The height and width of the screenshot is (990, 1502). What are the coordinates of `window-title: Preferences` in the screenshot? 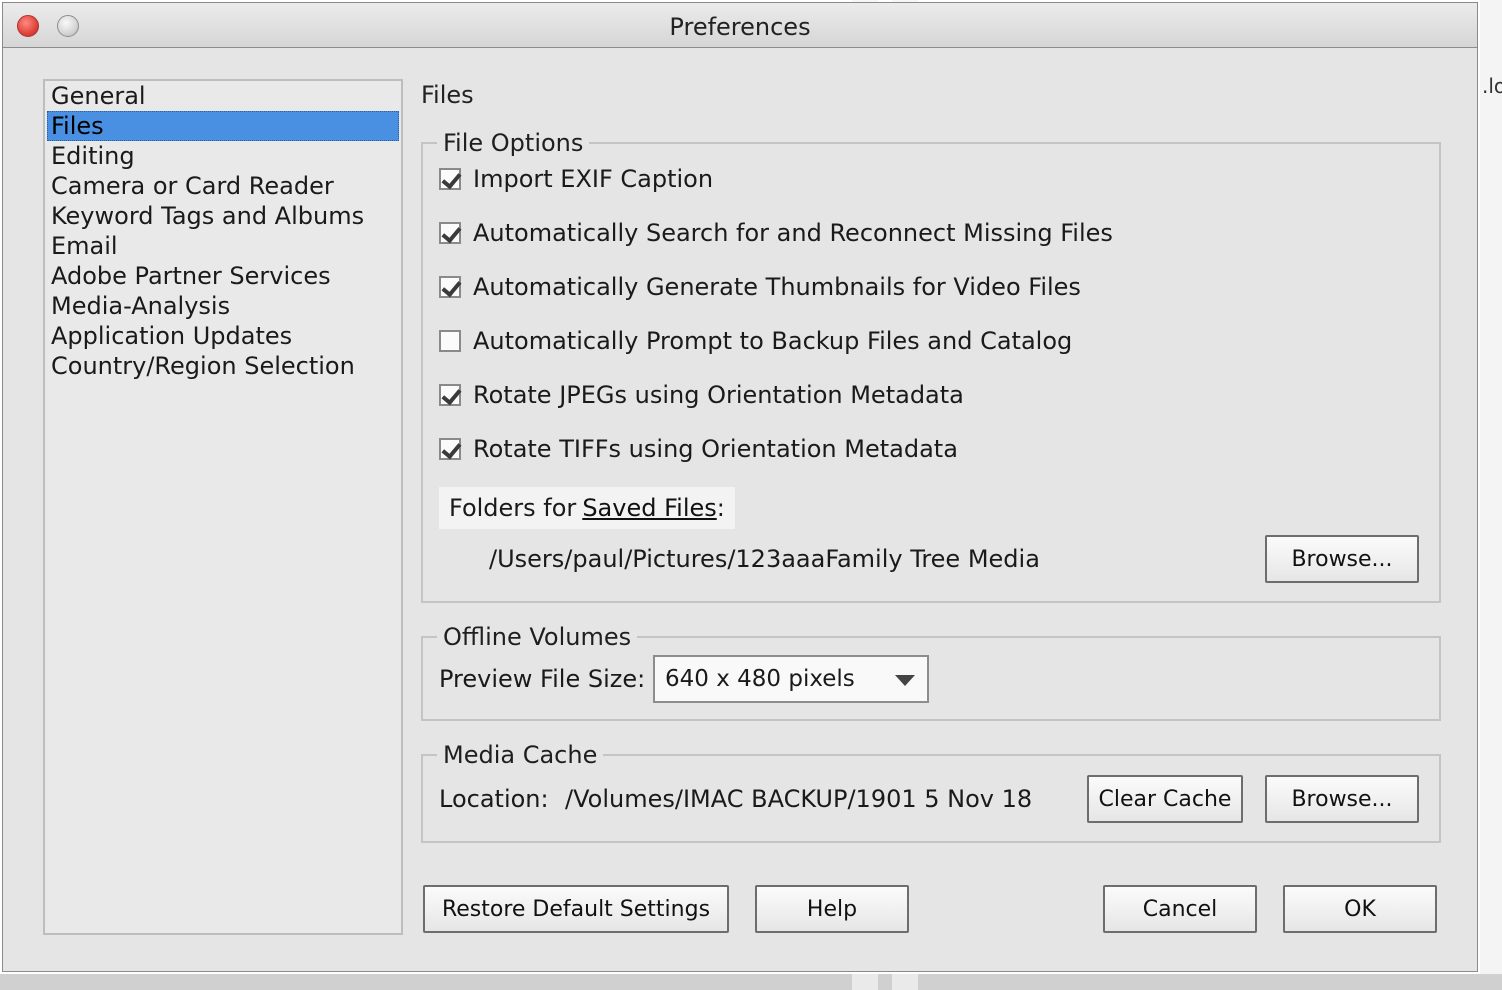 It's located at (740, 27).